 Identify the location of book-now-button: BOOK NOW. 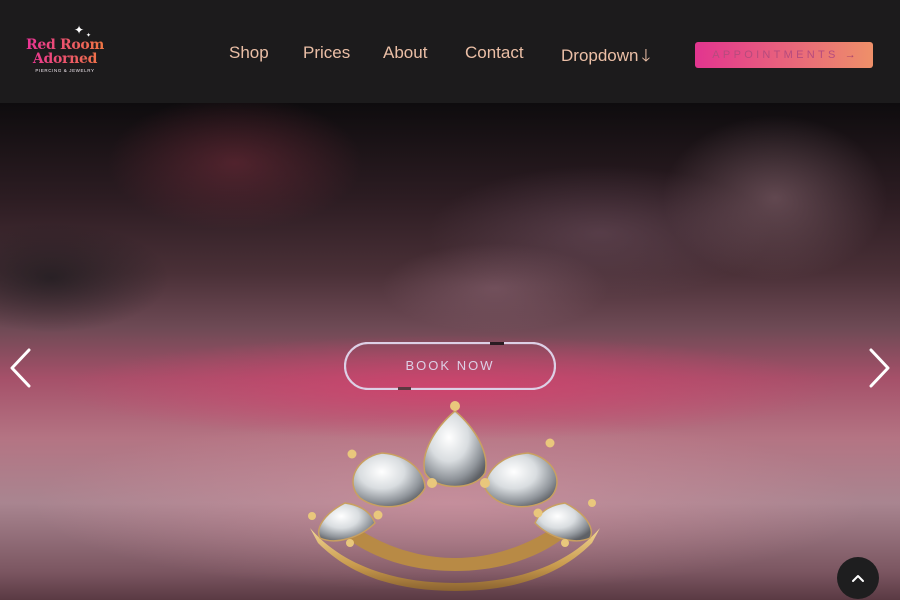
(450, 366).